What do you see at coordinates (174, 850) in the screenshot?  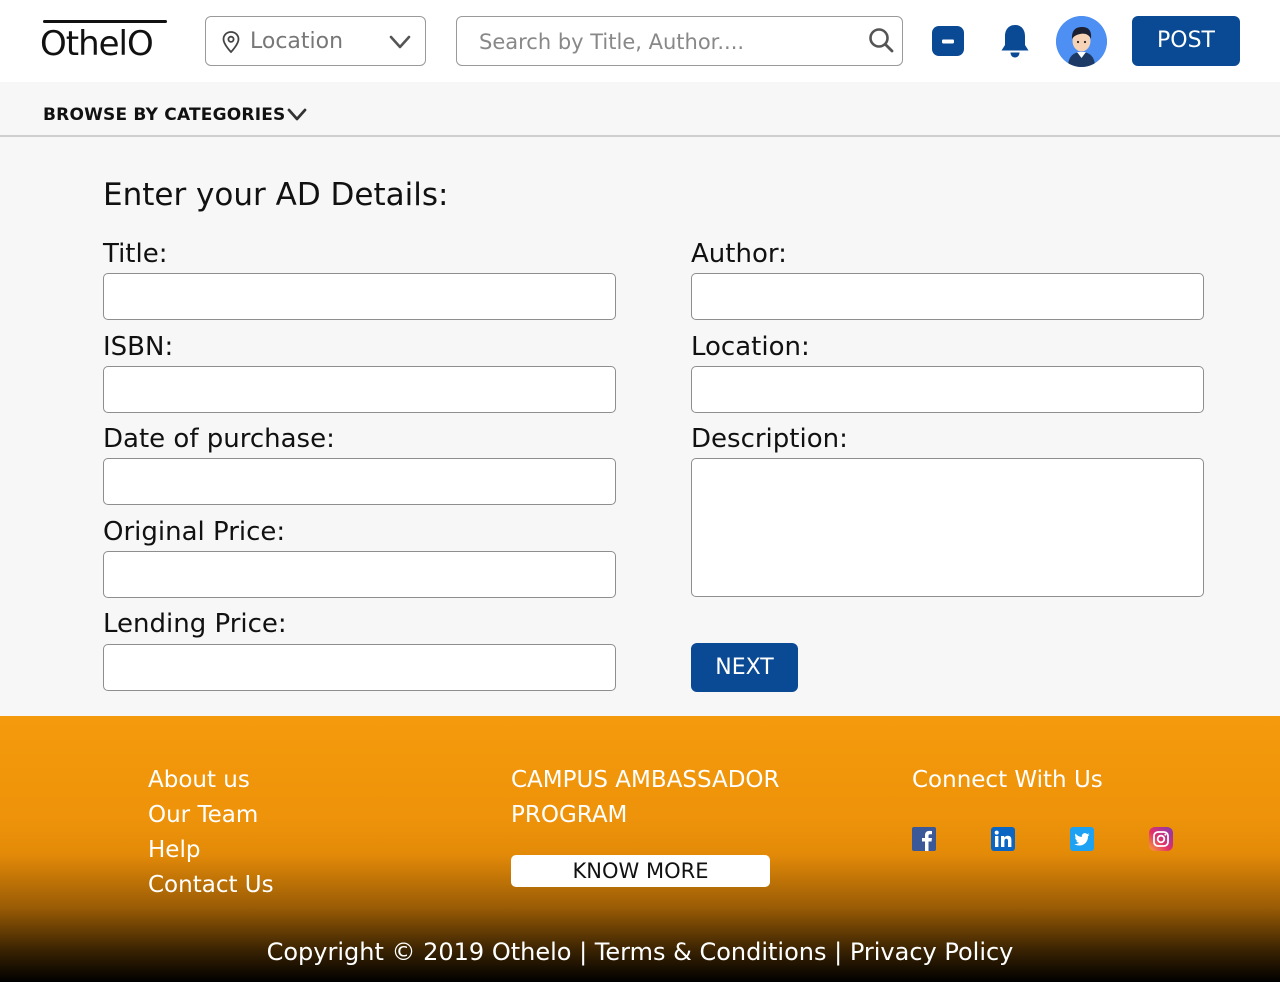 I see `footer-link-help: Help` at bounding box center [174, 850].